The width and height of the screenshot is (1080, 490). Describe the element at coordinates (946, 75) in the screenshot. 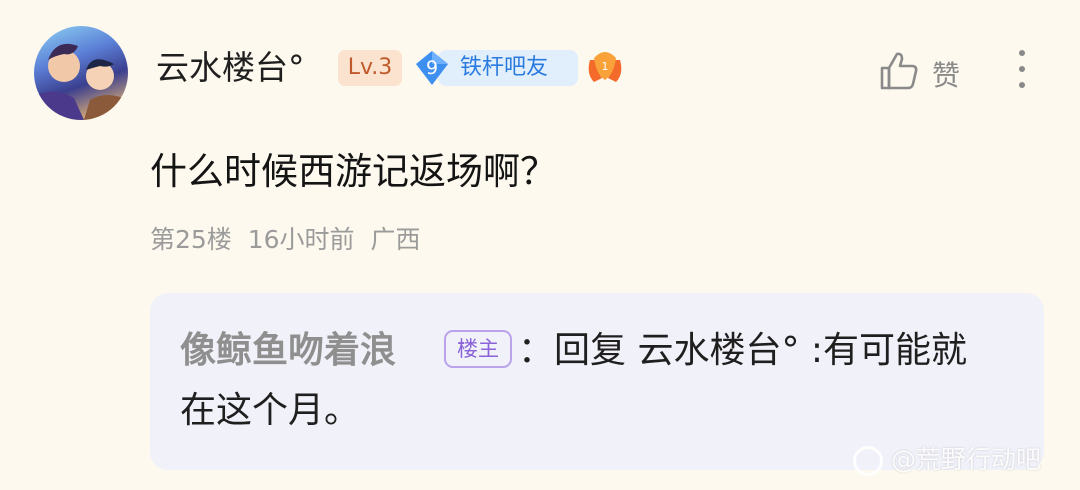

I see `like-label: 赞` at that location.